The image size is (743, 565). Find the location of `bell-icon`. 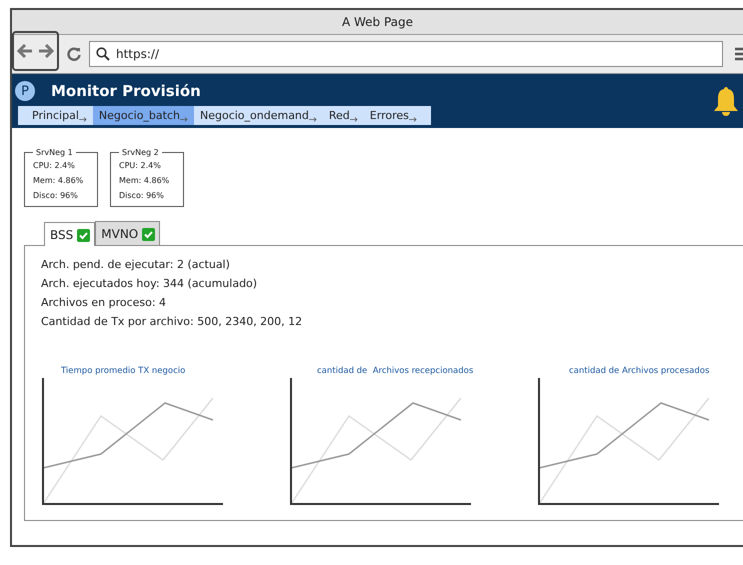

bell-icon is located at coordinates (726, 101).